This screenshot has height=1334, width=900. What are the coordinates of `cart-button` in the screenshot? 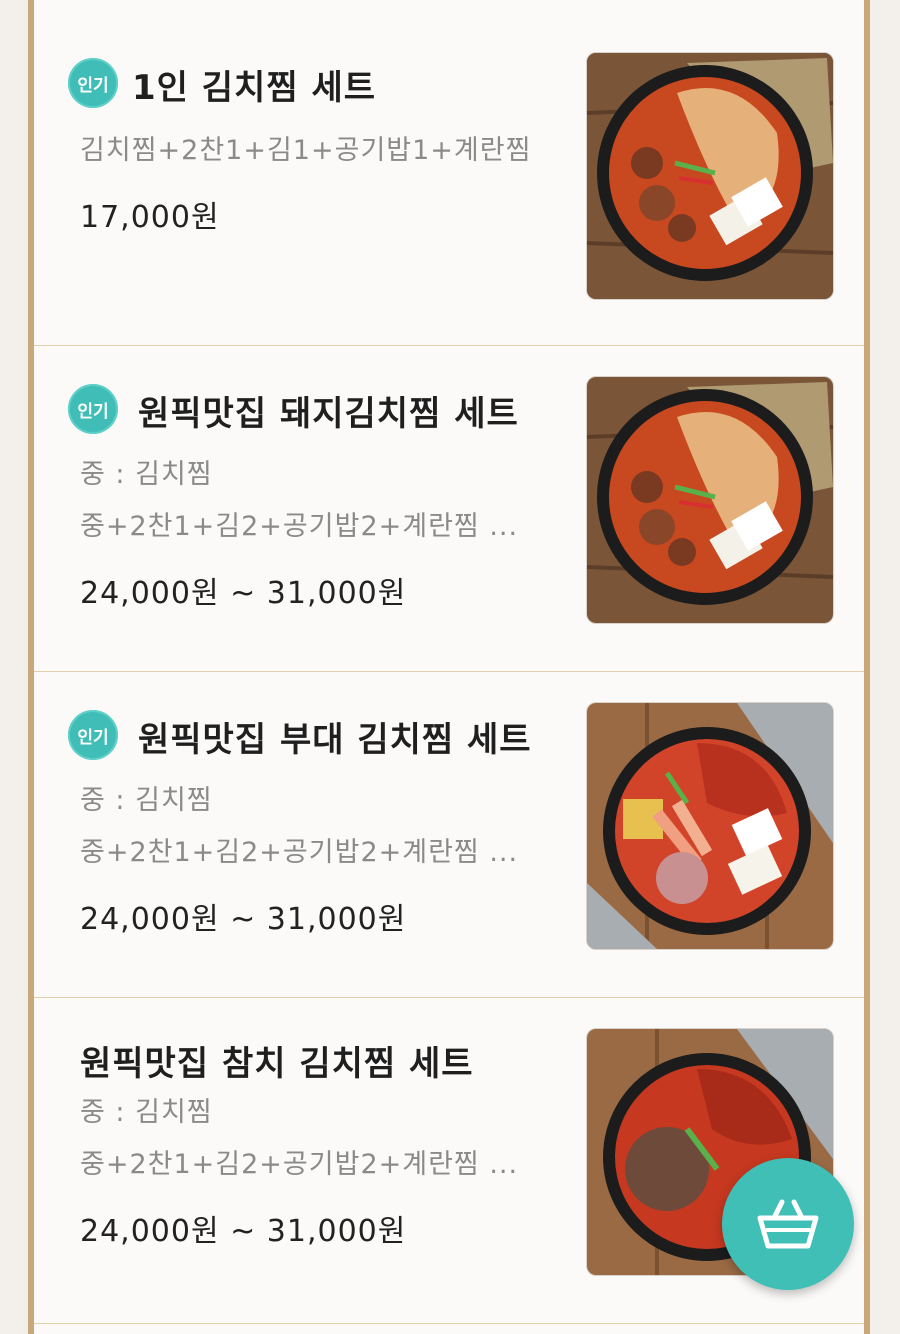 It's located at (788, 1224).